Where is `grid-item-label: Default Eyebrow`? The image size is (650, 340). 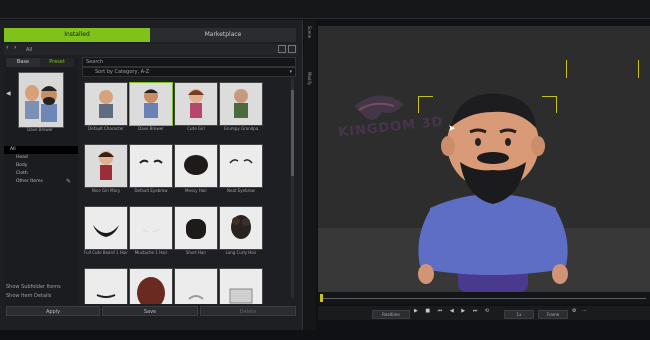
grid-item-label: Default Eyebrow is located at coordinates (151, 190).